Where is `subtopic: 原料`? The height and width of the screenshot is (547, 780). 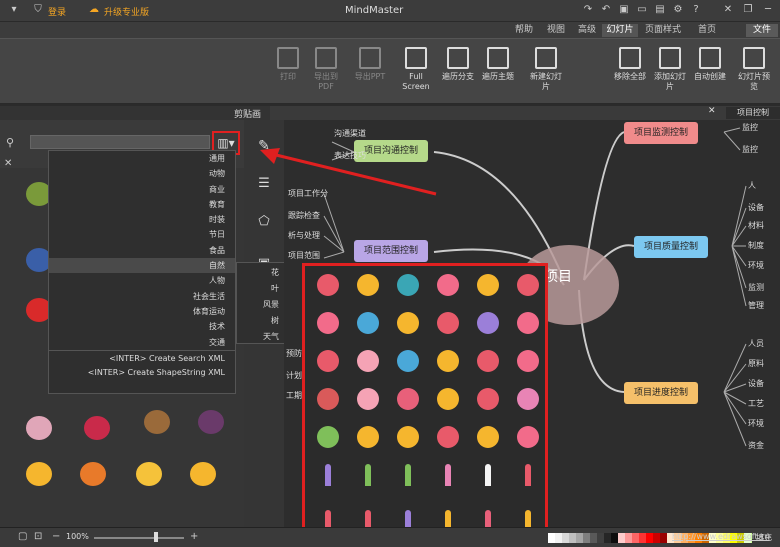
subtopic: 原料 is located at coordinates (756, 363).